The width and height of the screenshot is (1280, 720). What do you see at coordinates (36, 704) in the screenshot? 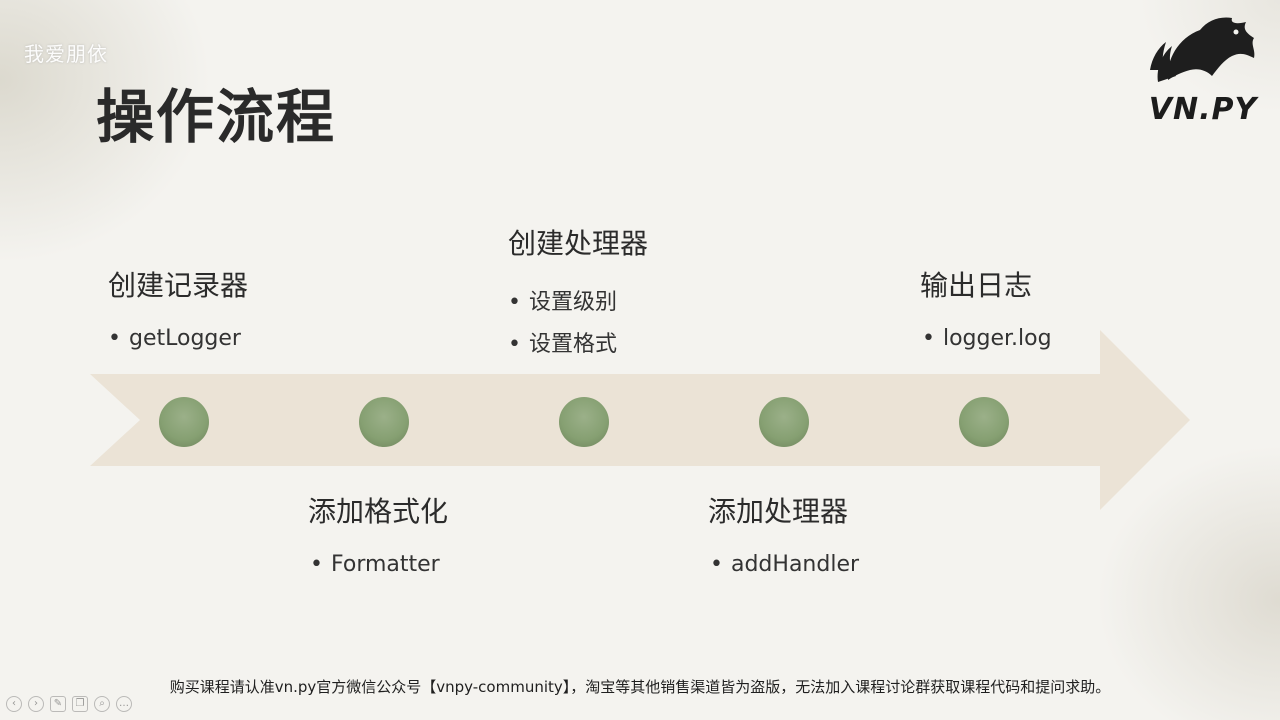
I see `next-icon: ›` at bounding box center [36, 704].